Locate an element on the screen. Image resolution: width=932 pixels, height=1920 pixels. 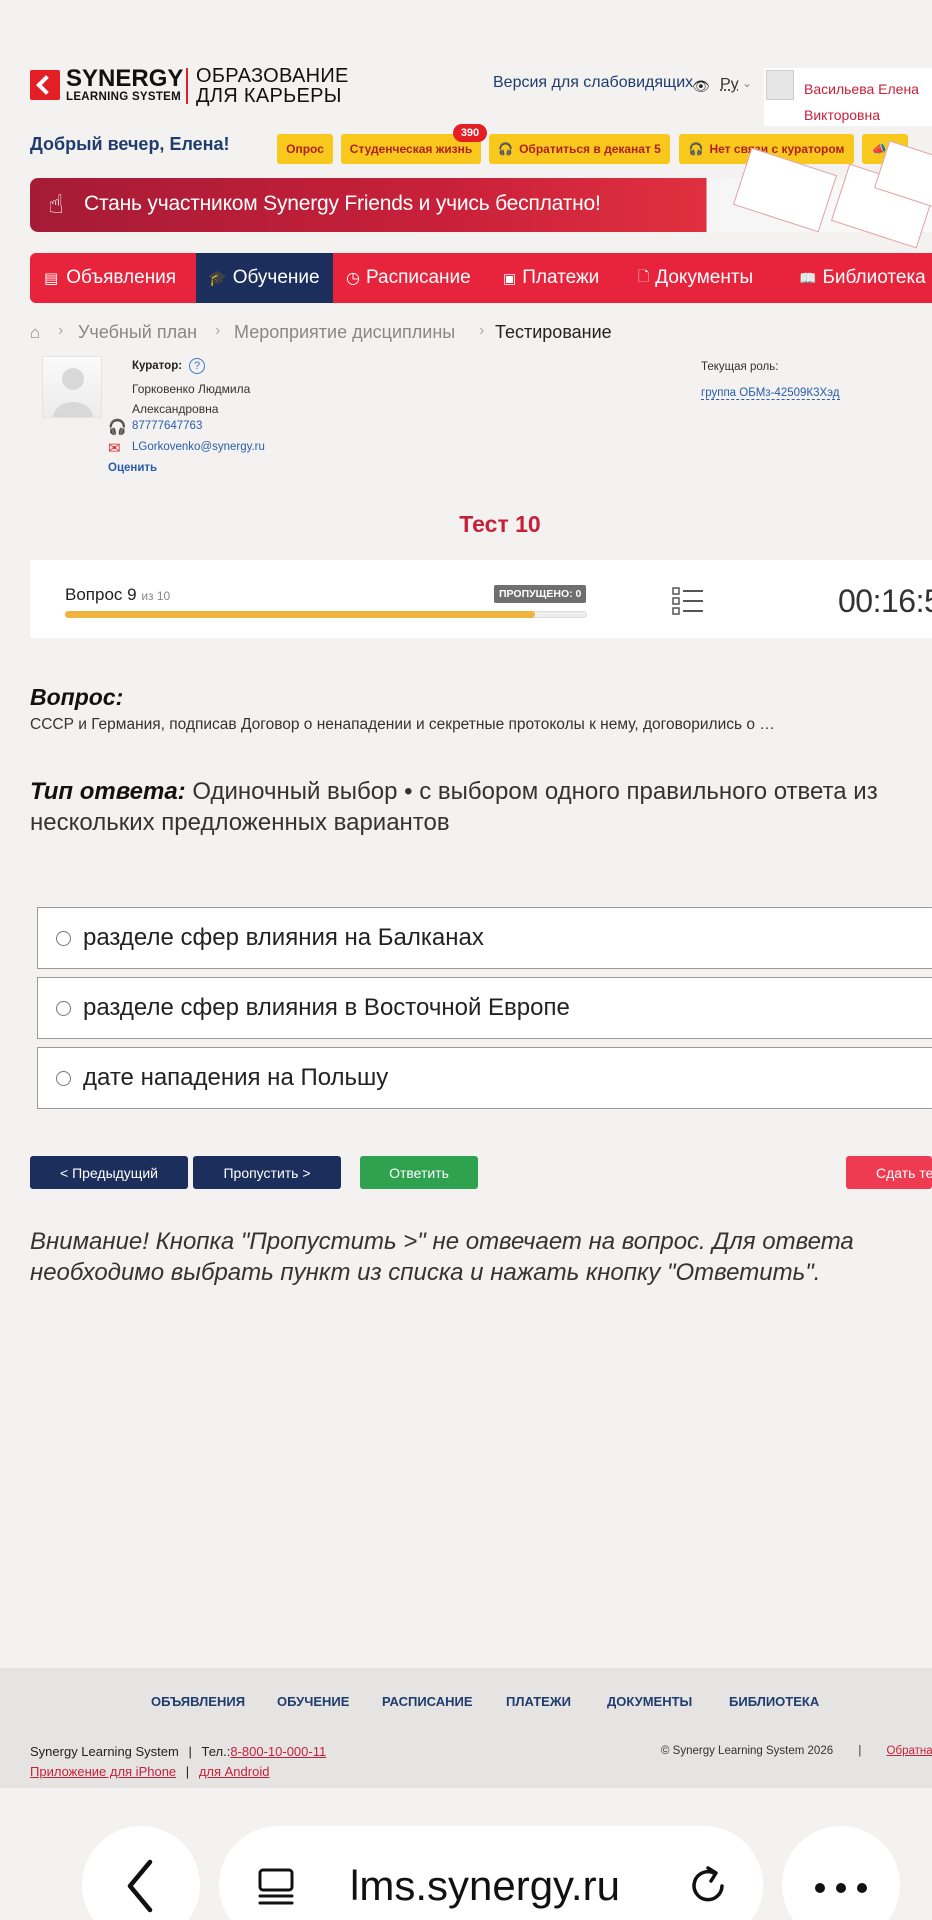
footer-link-announcements: ОБЪЯВЛЕНИЯ is located at coordinates (198, 1701).